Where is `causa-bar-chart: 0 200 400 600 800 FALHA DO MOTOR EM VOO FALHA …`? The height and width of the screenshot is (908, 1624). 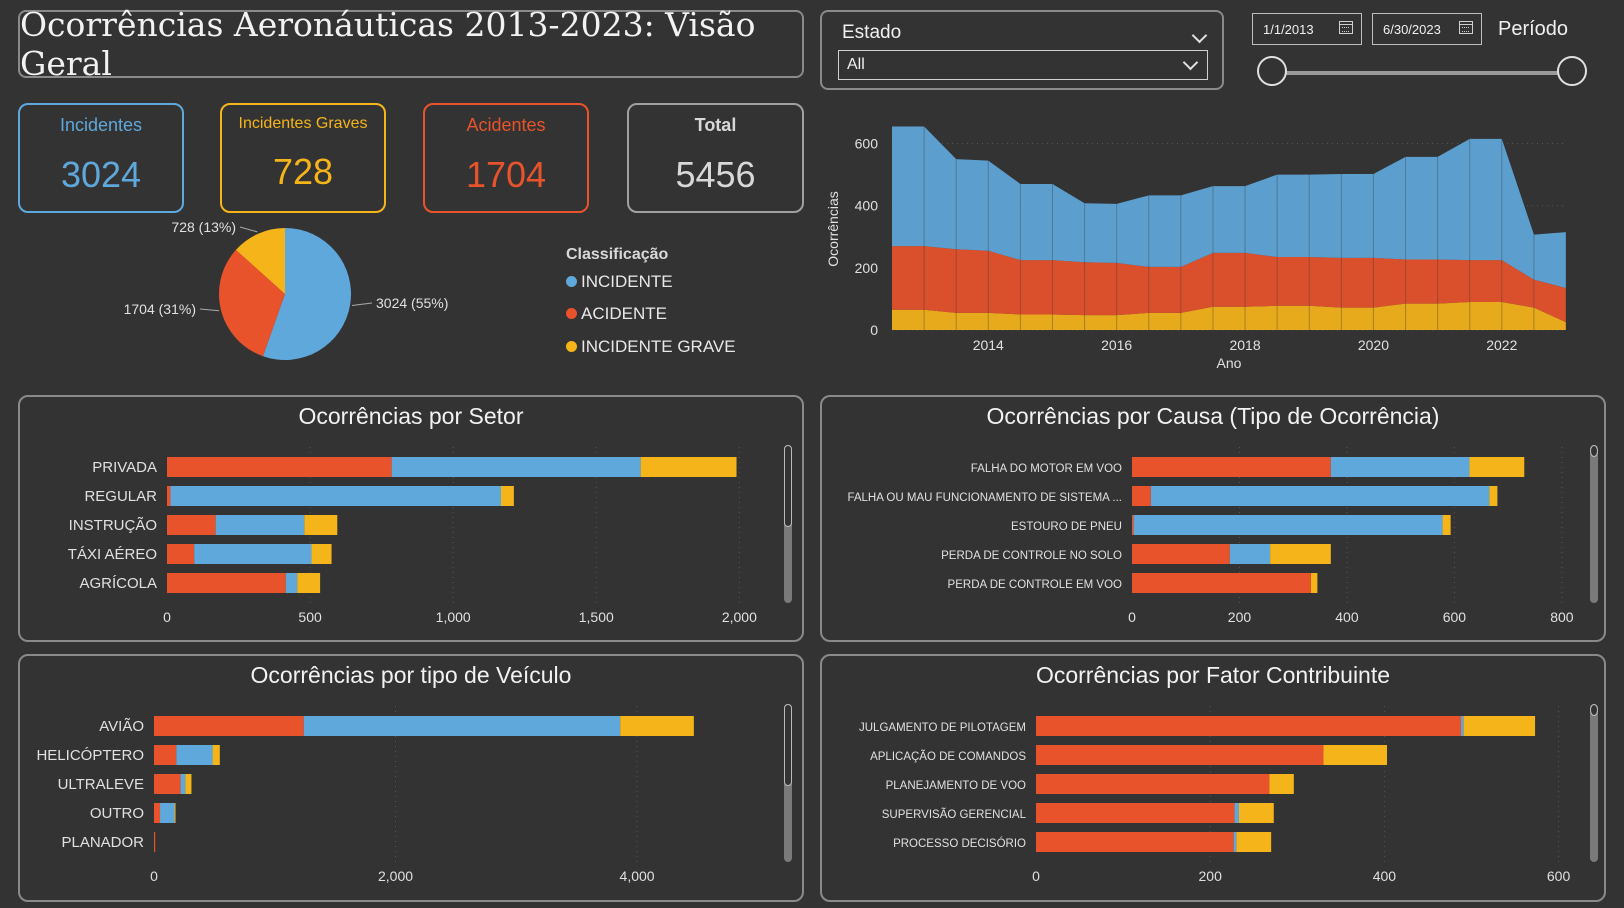
causa-bar-chart: 0 200 400 600 800 FALHA DO MOTOR EM VOO FALHA … is located at coordinates (1213, 518).